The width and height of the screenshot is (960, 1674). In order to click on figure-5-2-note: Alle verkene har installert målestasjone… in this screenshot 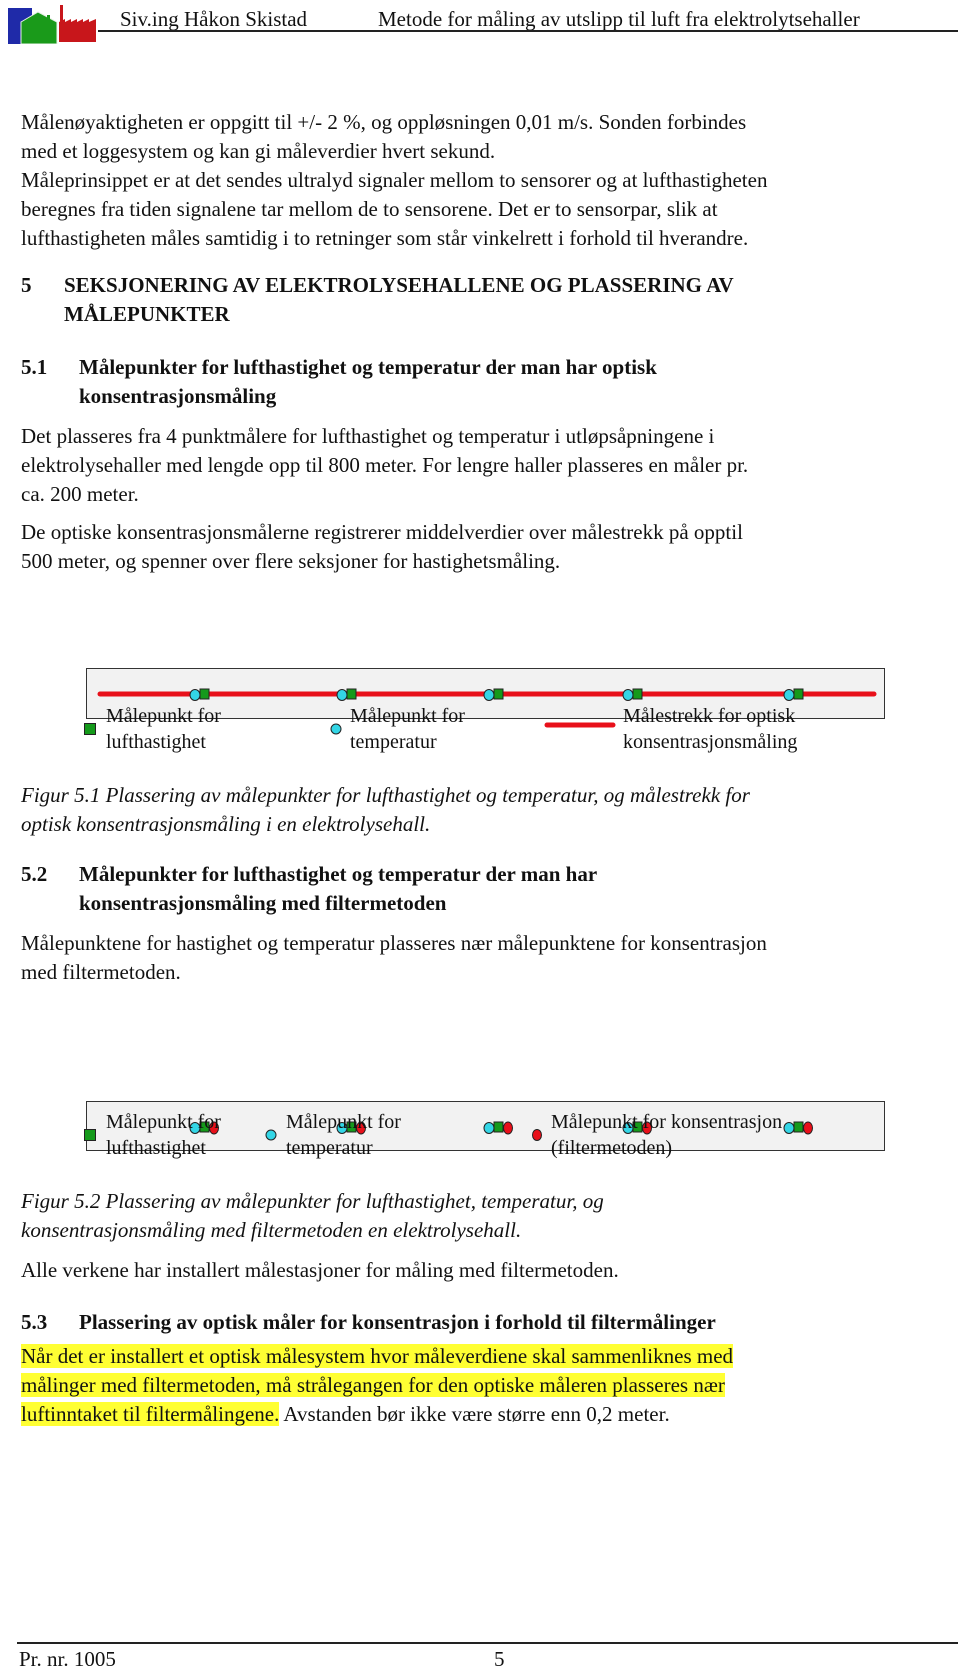, I will do `click(320, 1270)`.